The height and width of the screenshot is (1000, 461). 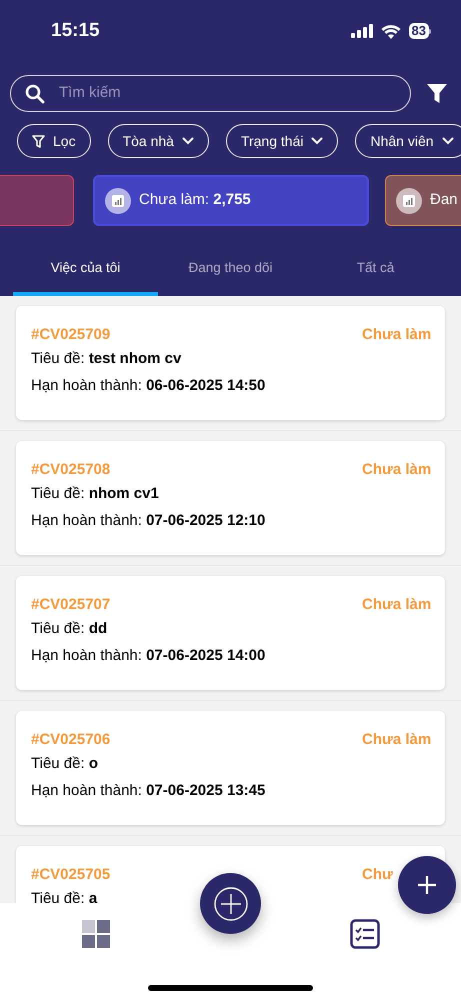 I want to click on task-code: #CV025709, so click(x=70, y=335).